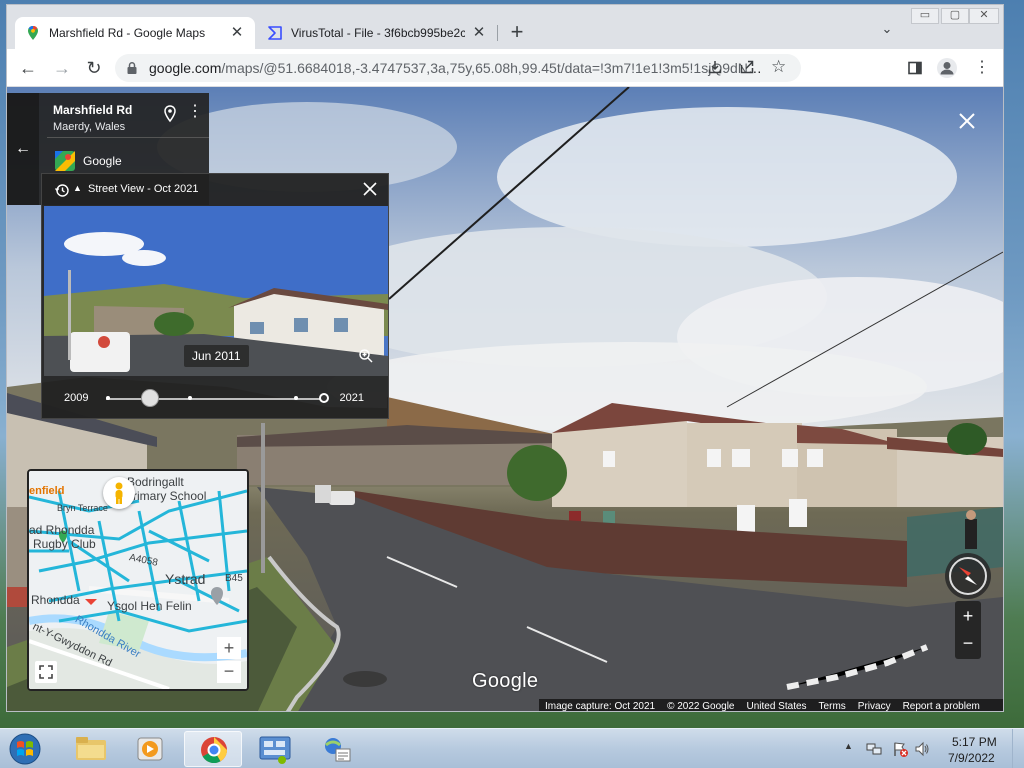 The width and height of the screenshot is (1024, 768). I want to click on map-zoom-in-button: +, so click(229, 648).